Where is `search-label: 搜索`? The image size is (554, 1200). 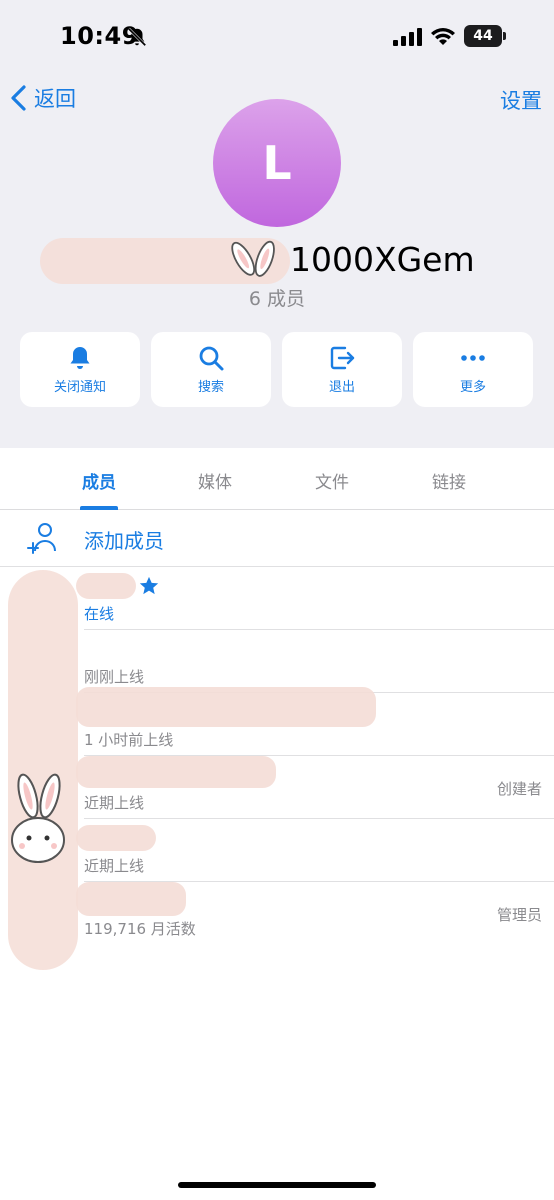
search-label: 搜索 is located at coordinates (210, 387).